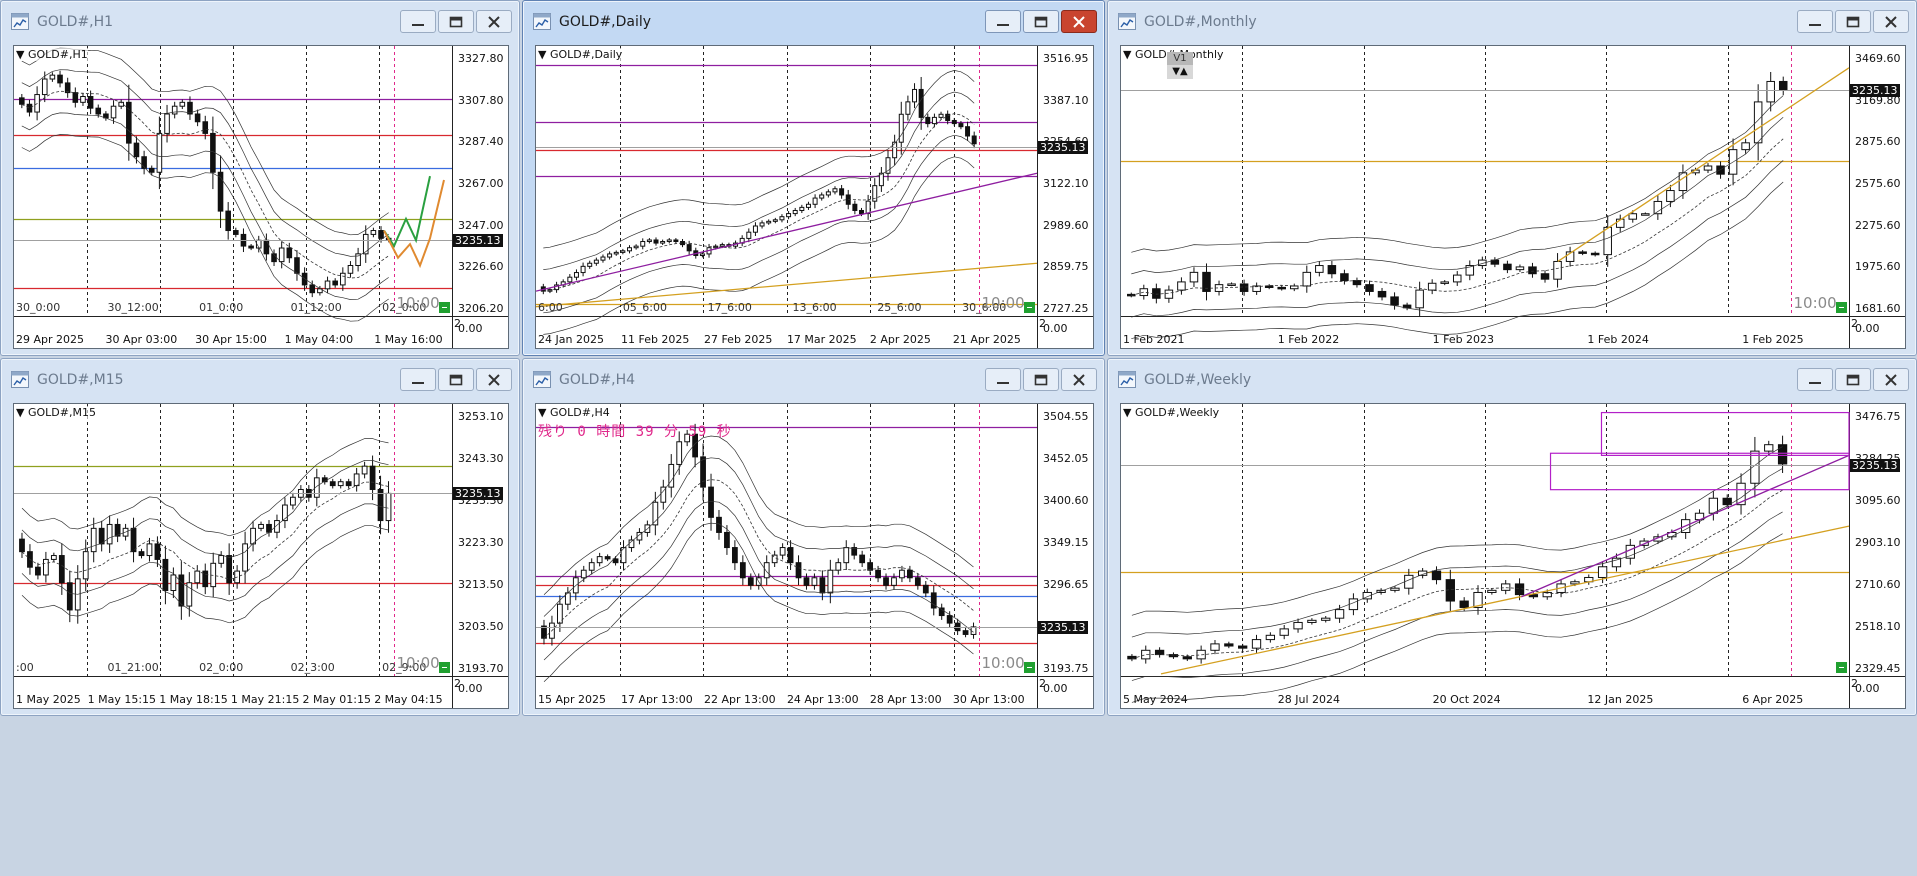  I want to click on one-click-trade-badge: V1 ▼▲, so click(1180, 67).